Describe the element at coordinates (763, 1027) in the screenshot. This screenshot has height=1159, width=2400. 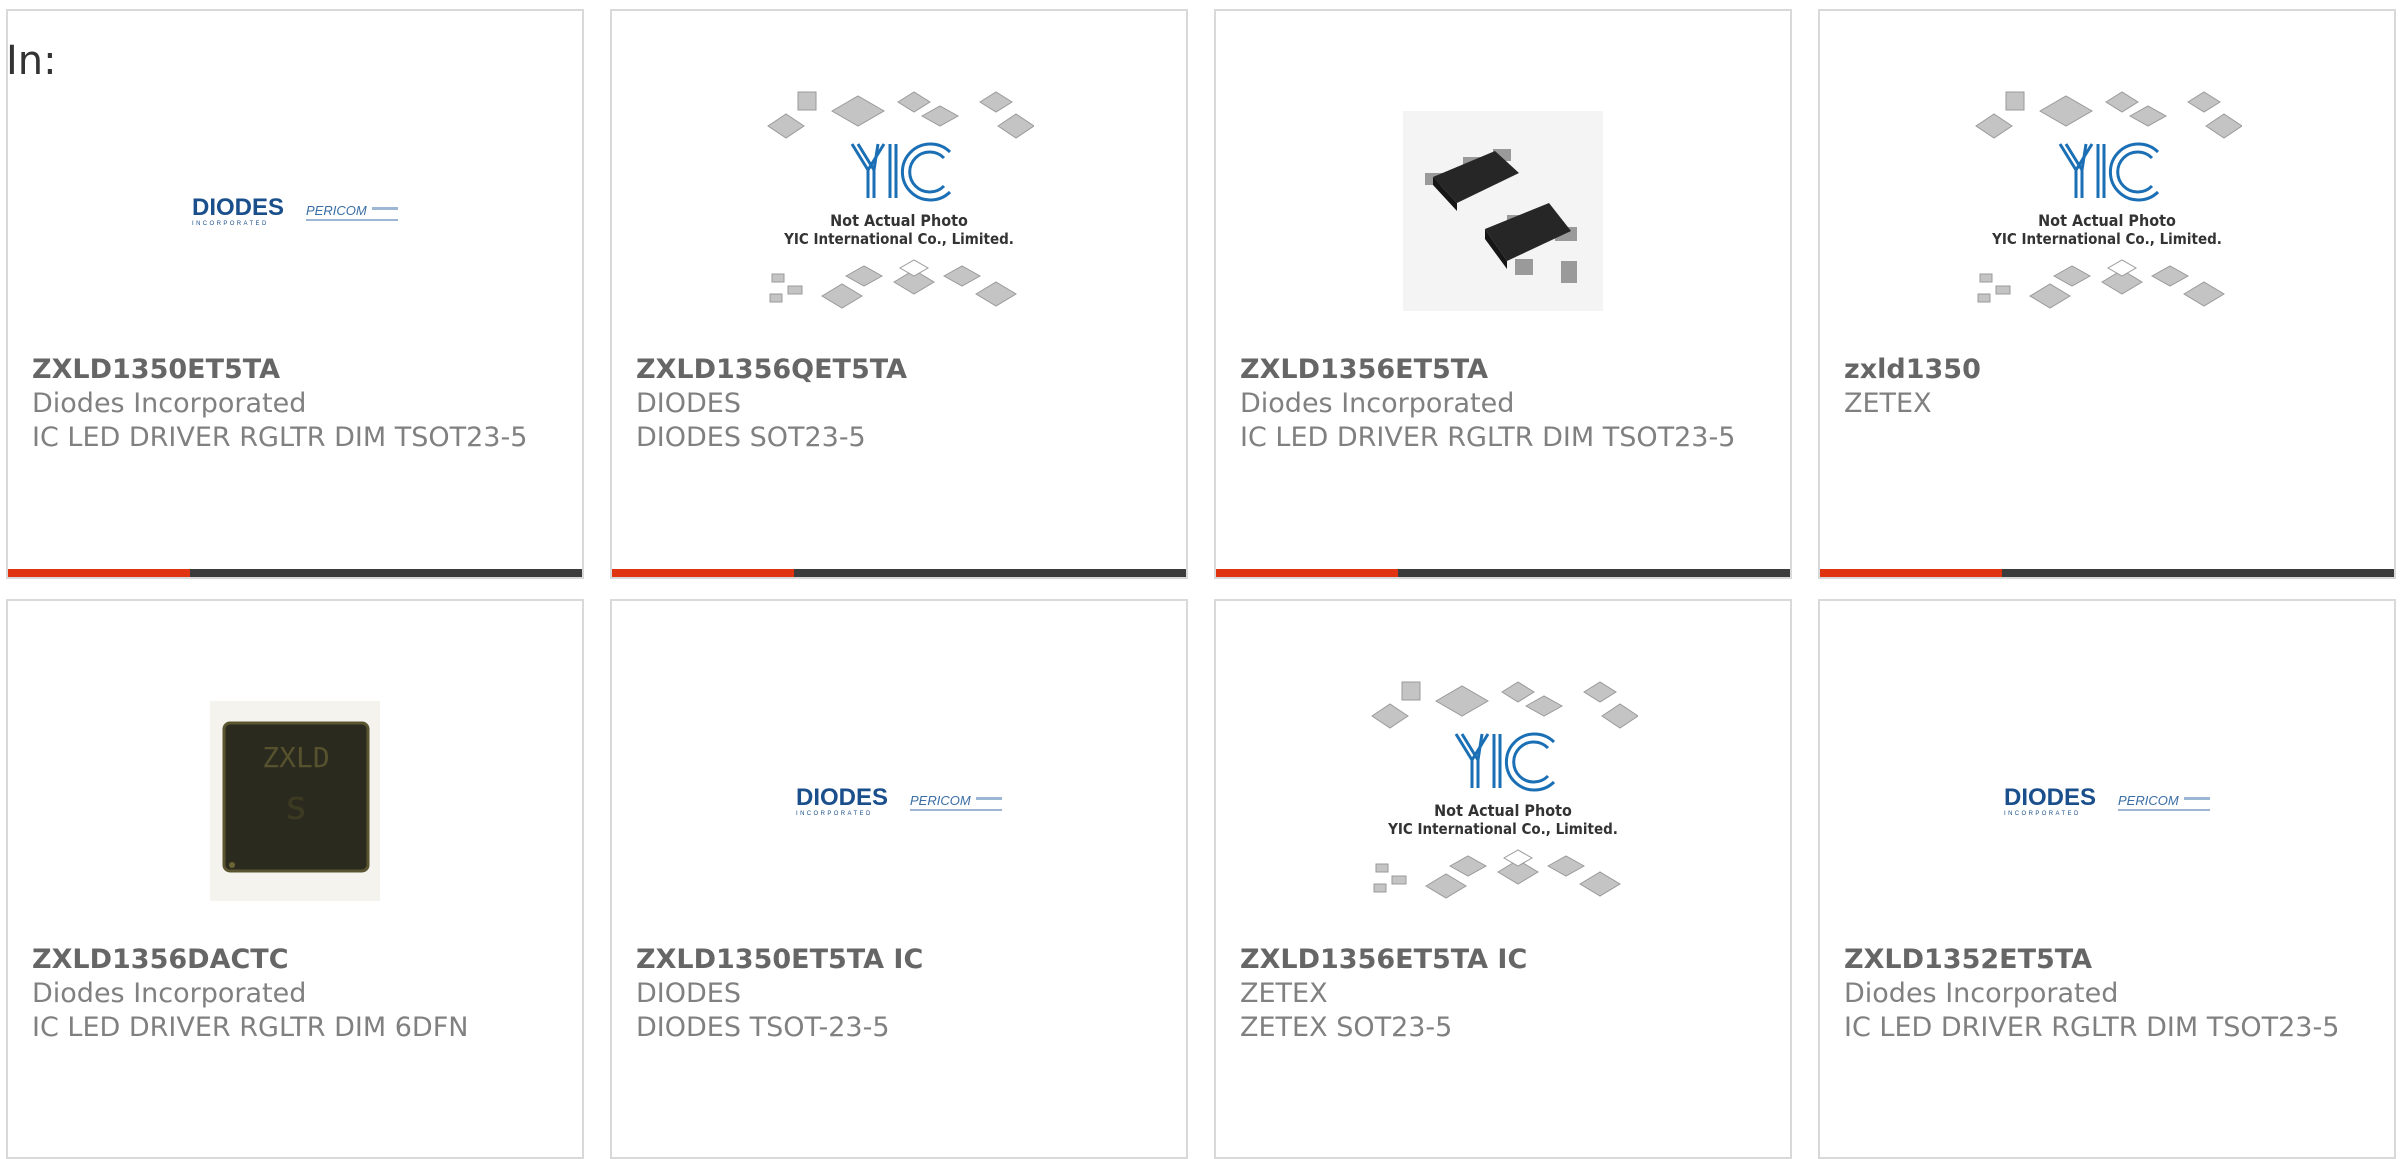
I see `description: DIODES TSOT-23-5` at that location.